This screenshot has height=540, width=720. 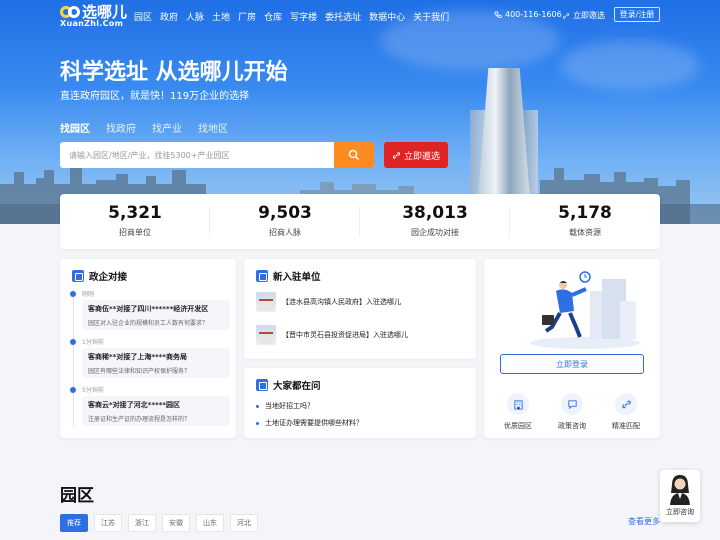 I want to click on stat-value: 5,321, so click(x=135, y=213).